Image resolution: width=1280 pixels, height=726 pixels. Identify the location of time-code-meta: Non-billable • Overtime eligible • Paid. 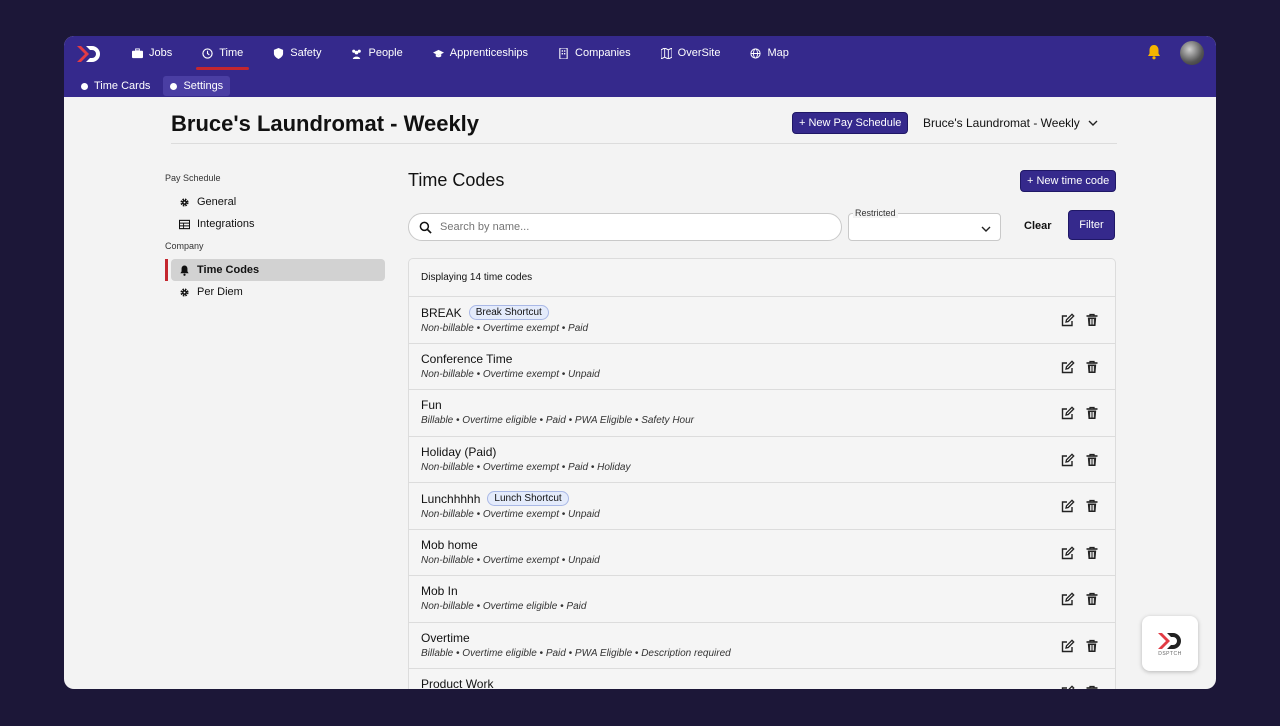
(504, 606).